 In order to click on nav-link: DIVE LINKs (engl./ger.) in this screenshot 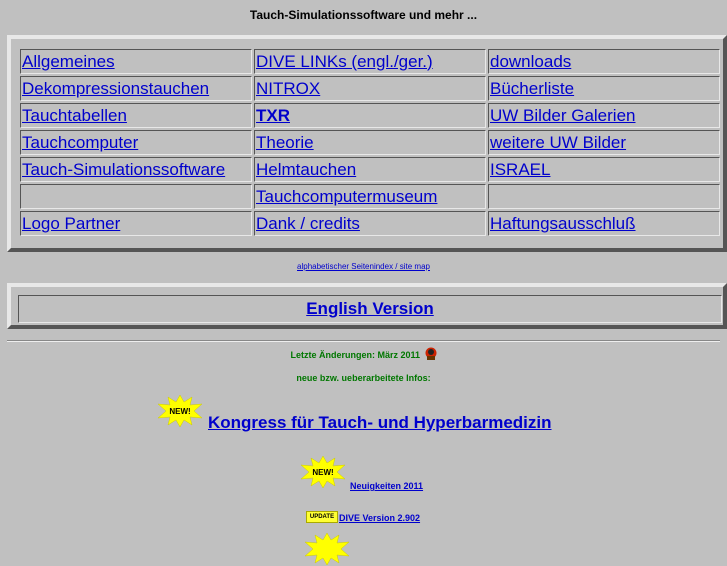, I will do `click(344, 61)`.